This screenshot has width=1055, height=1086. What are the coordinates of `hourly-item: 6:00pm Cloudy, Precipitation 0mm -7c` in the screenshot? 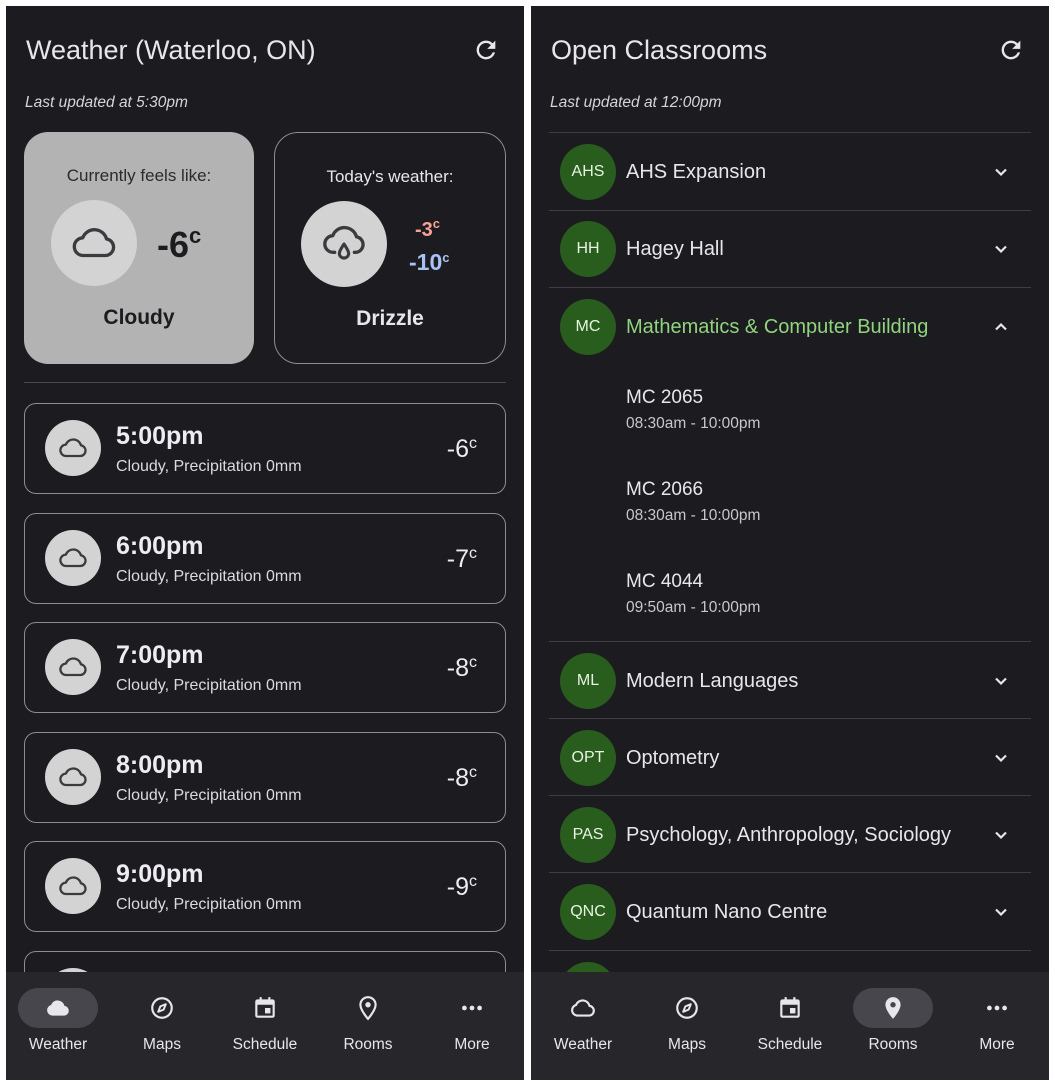 It's located at (265, 558).